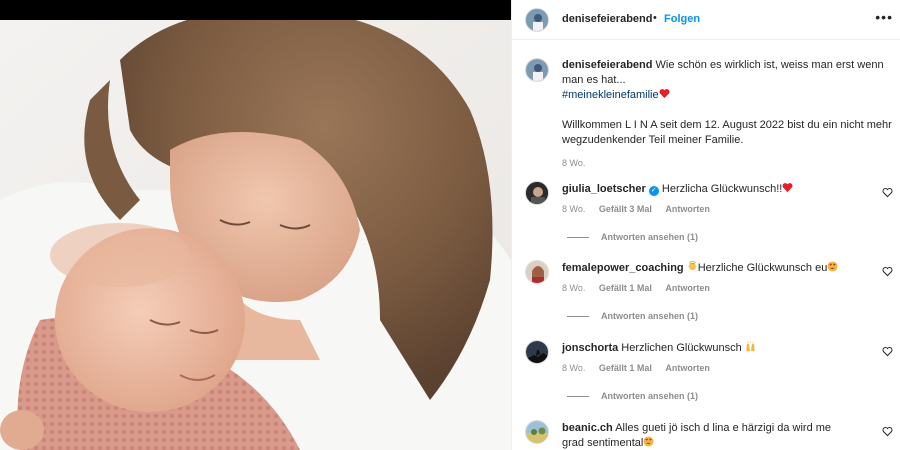  What do you see at coordinates (537, 20) in the screenshot?
I see `author-avatar` at bounding box center [537, 20].